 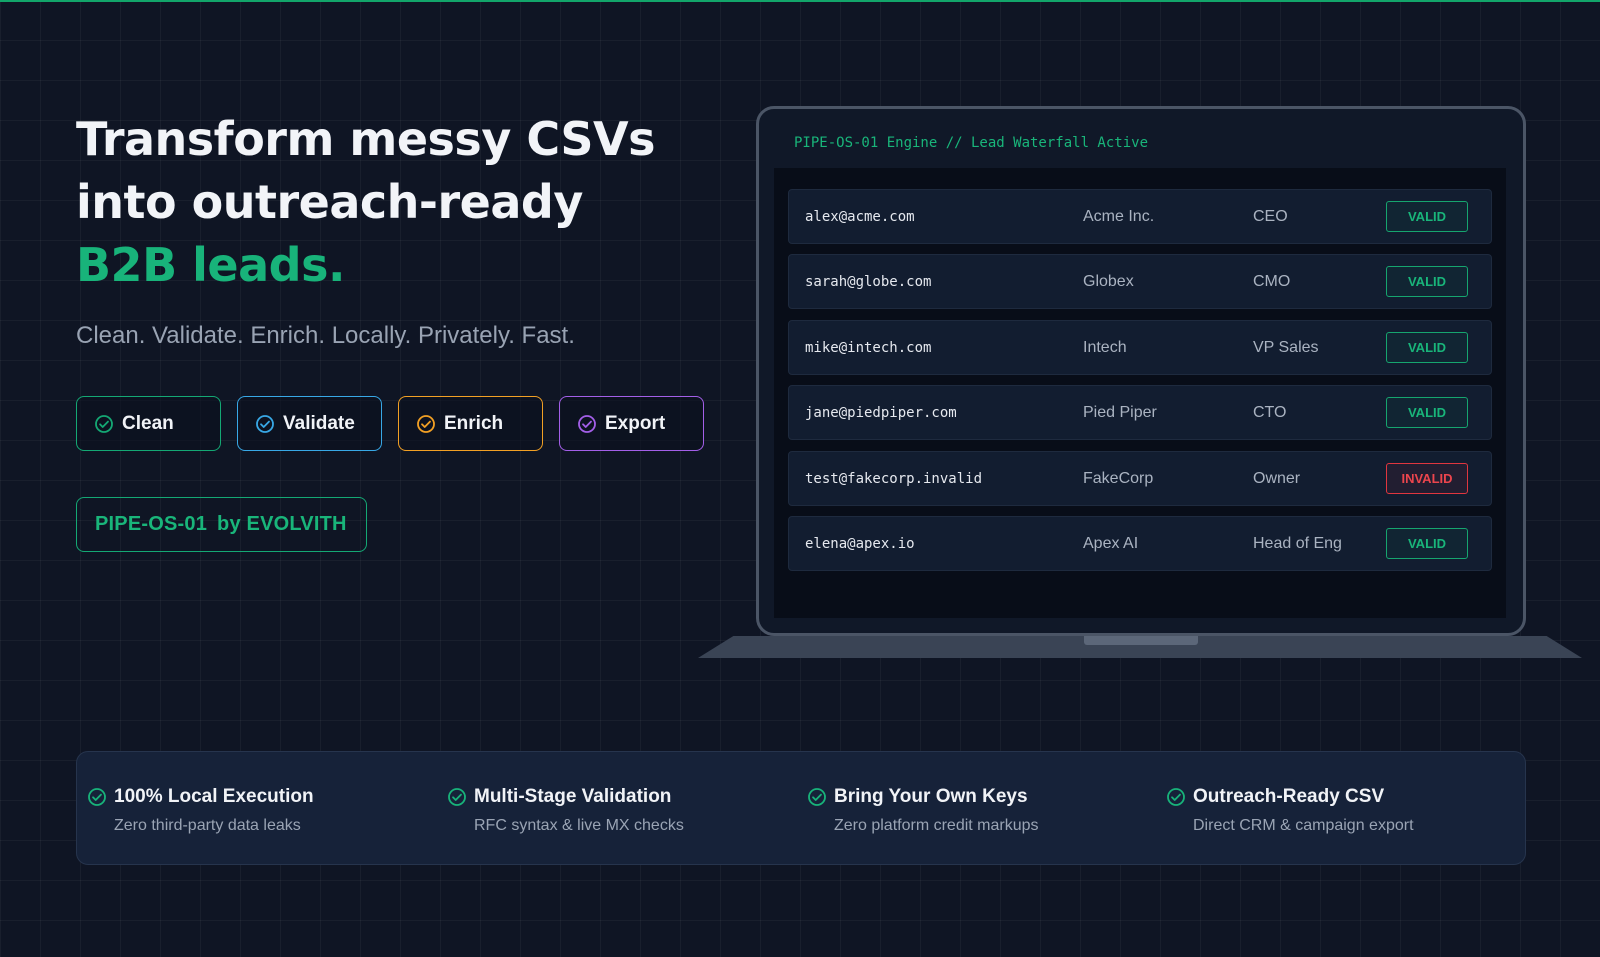 I want to click on laptop-notch, so click(x=1141, y=640).